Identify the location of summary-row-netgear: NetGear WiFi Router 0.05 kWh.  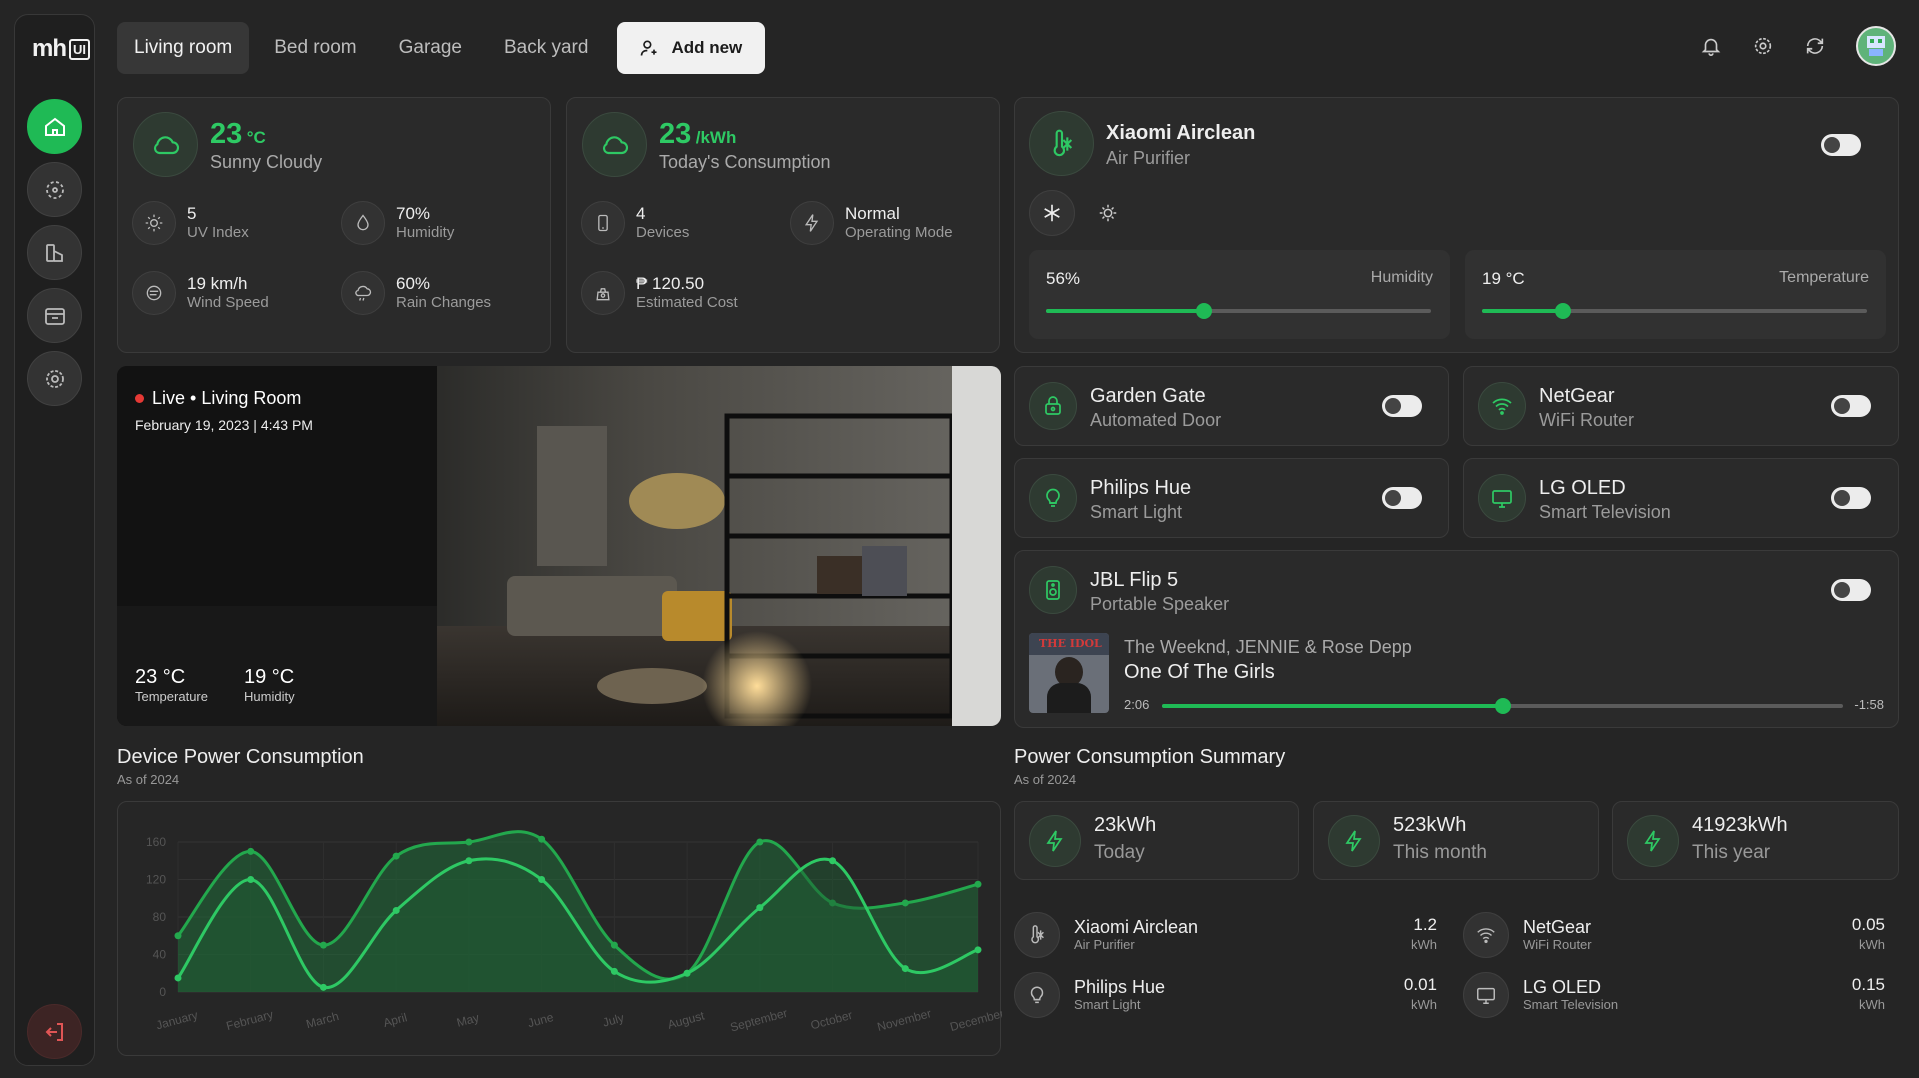
(1674, 935).